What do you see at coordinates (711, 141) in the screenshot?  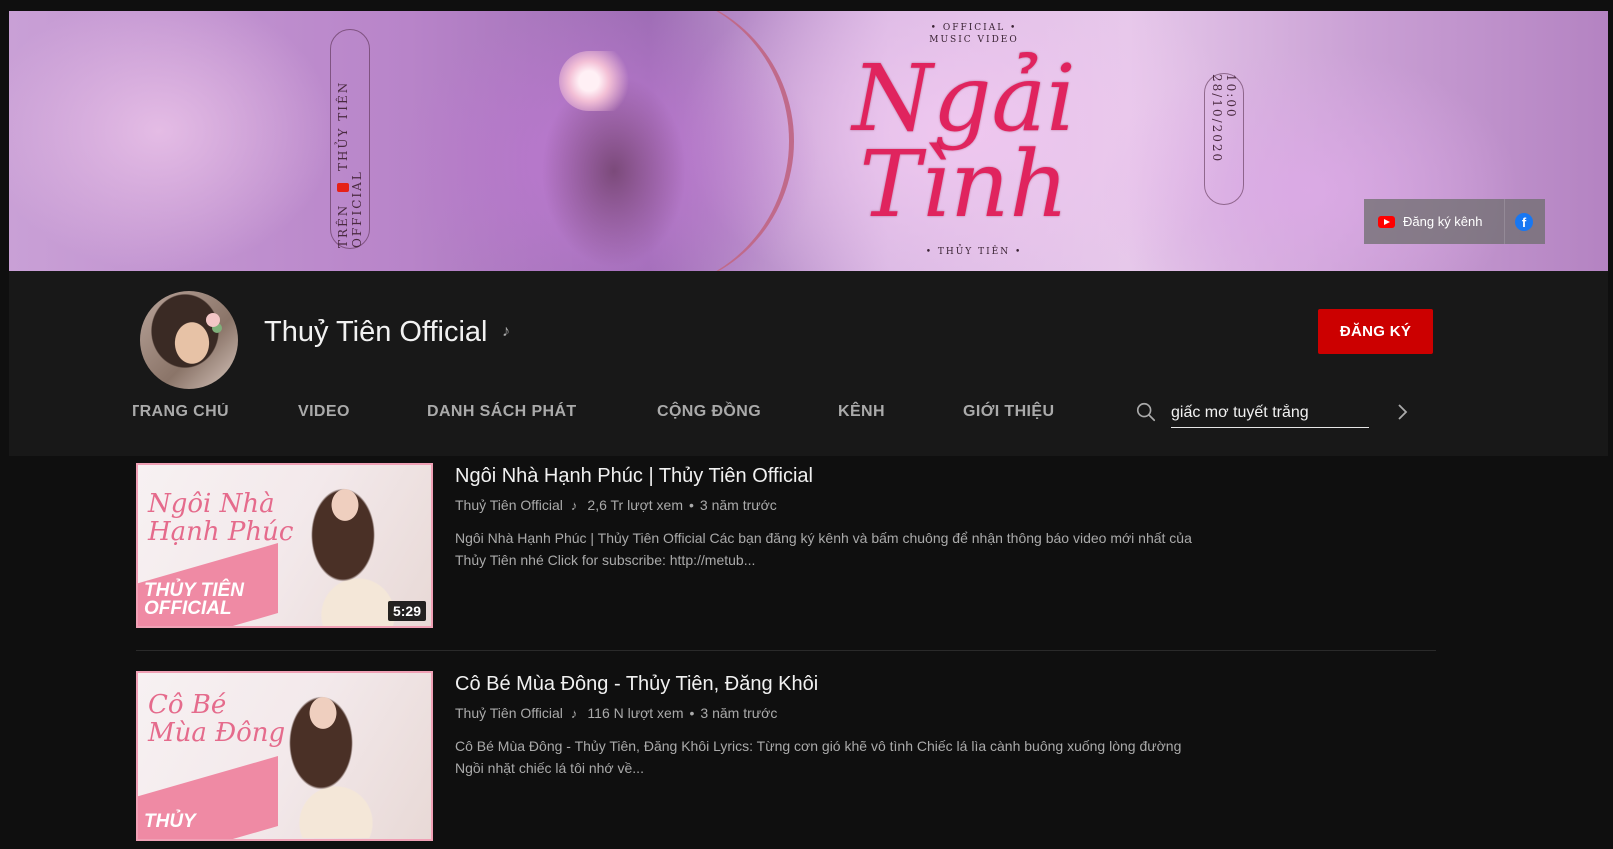 I see `banner-bow` at bounding box center [711, 141].